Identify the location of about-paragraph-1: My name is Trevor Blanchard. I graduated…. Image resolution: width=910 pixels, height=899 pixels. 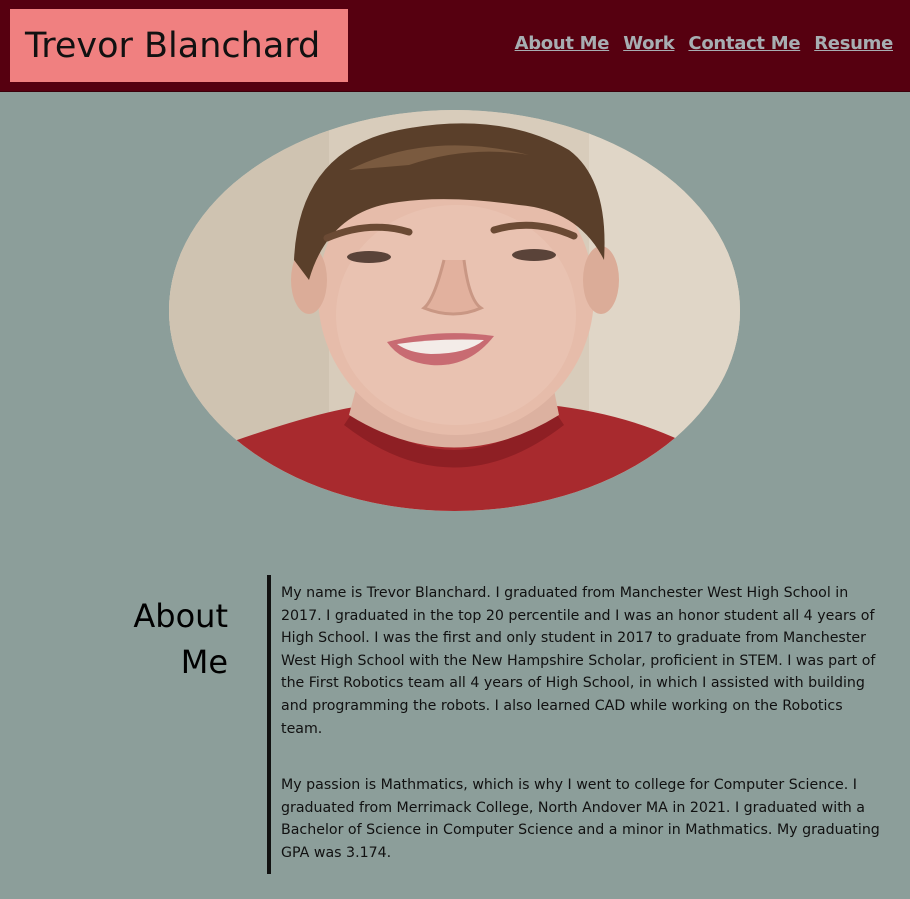
(578, 661).